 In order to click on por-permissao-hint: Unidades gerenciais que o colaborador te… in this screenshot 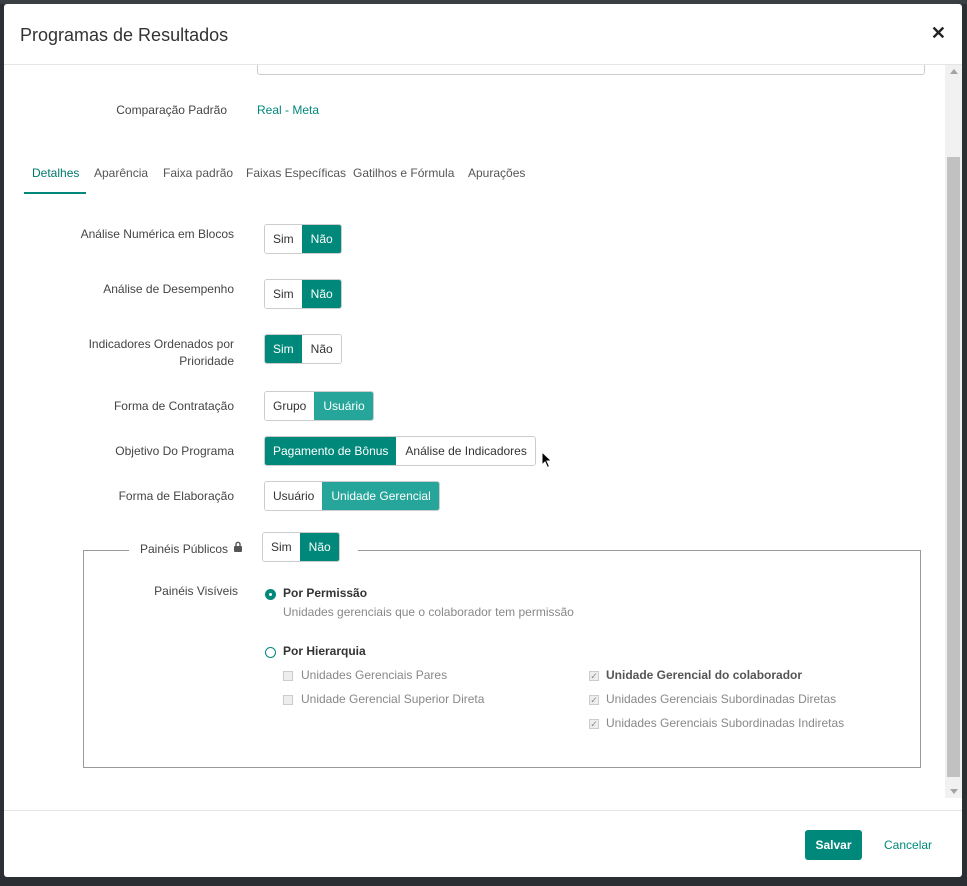, I will do `click(428, 612)`.